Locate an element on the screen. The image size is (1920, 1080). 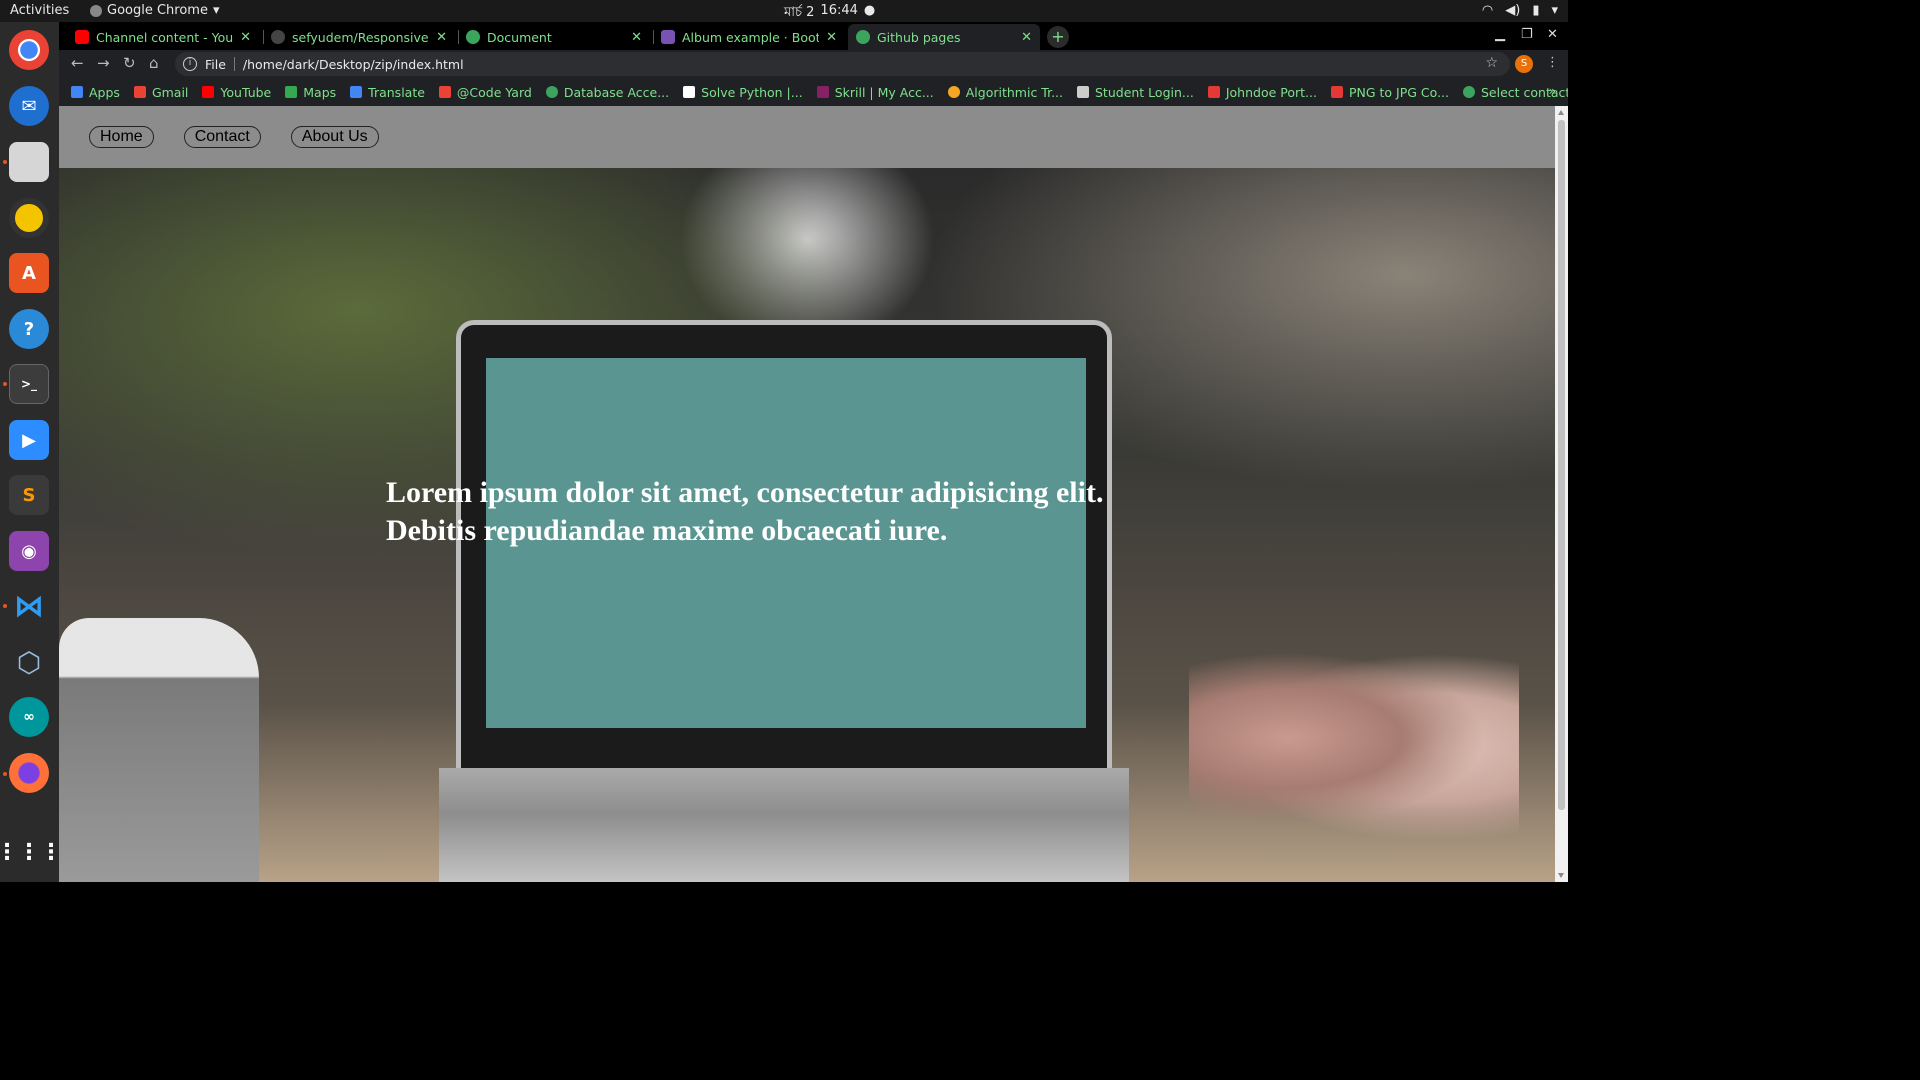
scroll-up-arrow-icon is located at coordinates (1561, 112).